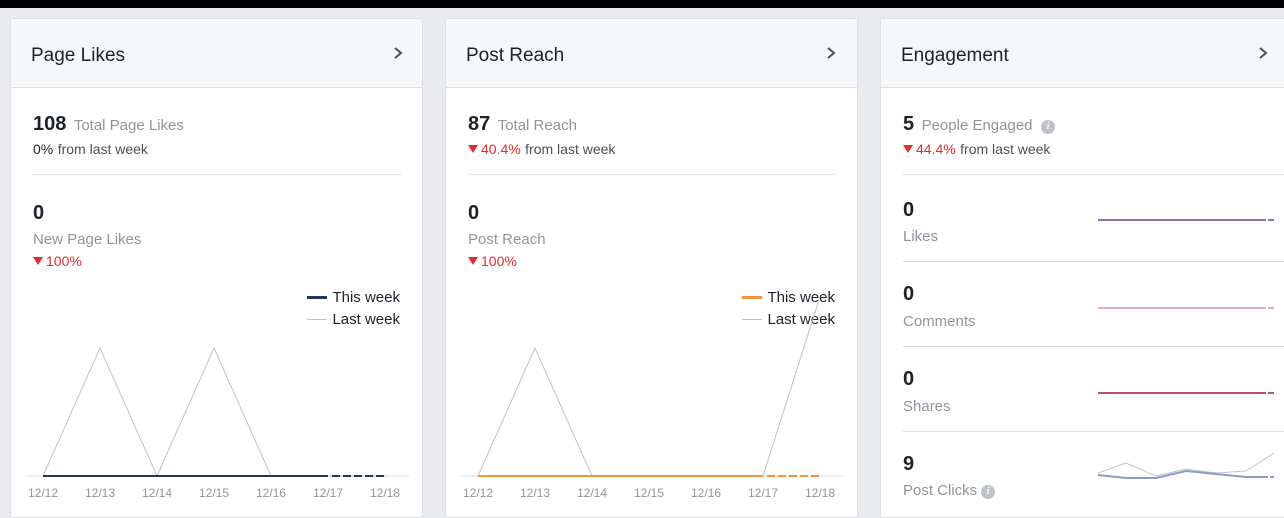  I want to click on page-likes-chart: 12/12 12/13 12/14 12/15 12/16 12/17 12/18, so click(217, 423).